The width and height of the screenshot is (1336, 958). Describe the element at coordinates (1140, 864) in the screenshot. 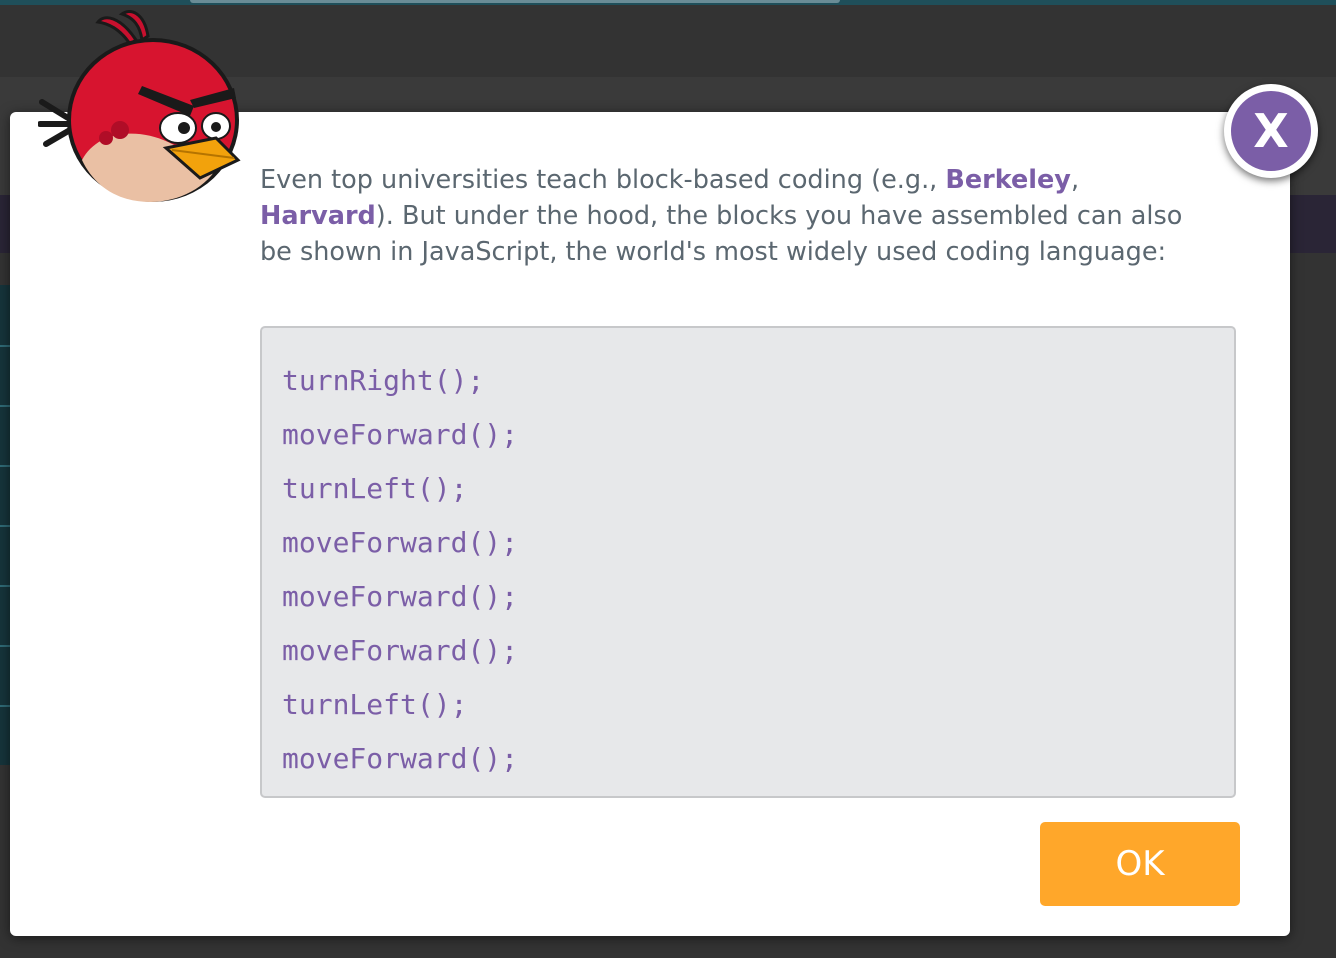

I see `ok-button: OK` at that location.